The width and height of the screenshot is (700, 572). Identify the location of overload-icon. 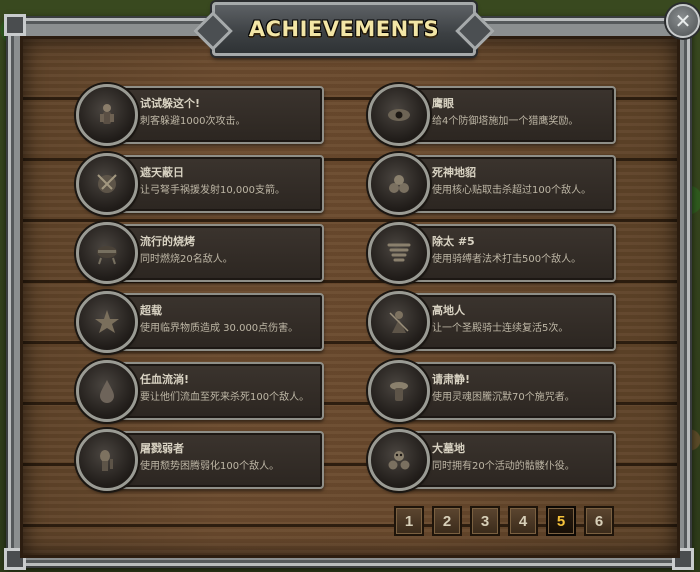
(107, 322).